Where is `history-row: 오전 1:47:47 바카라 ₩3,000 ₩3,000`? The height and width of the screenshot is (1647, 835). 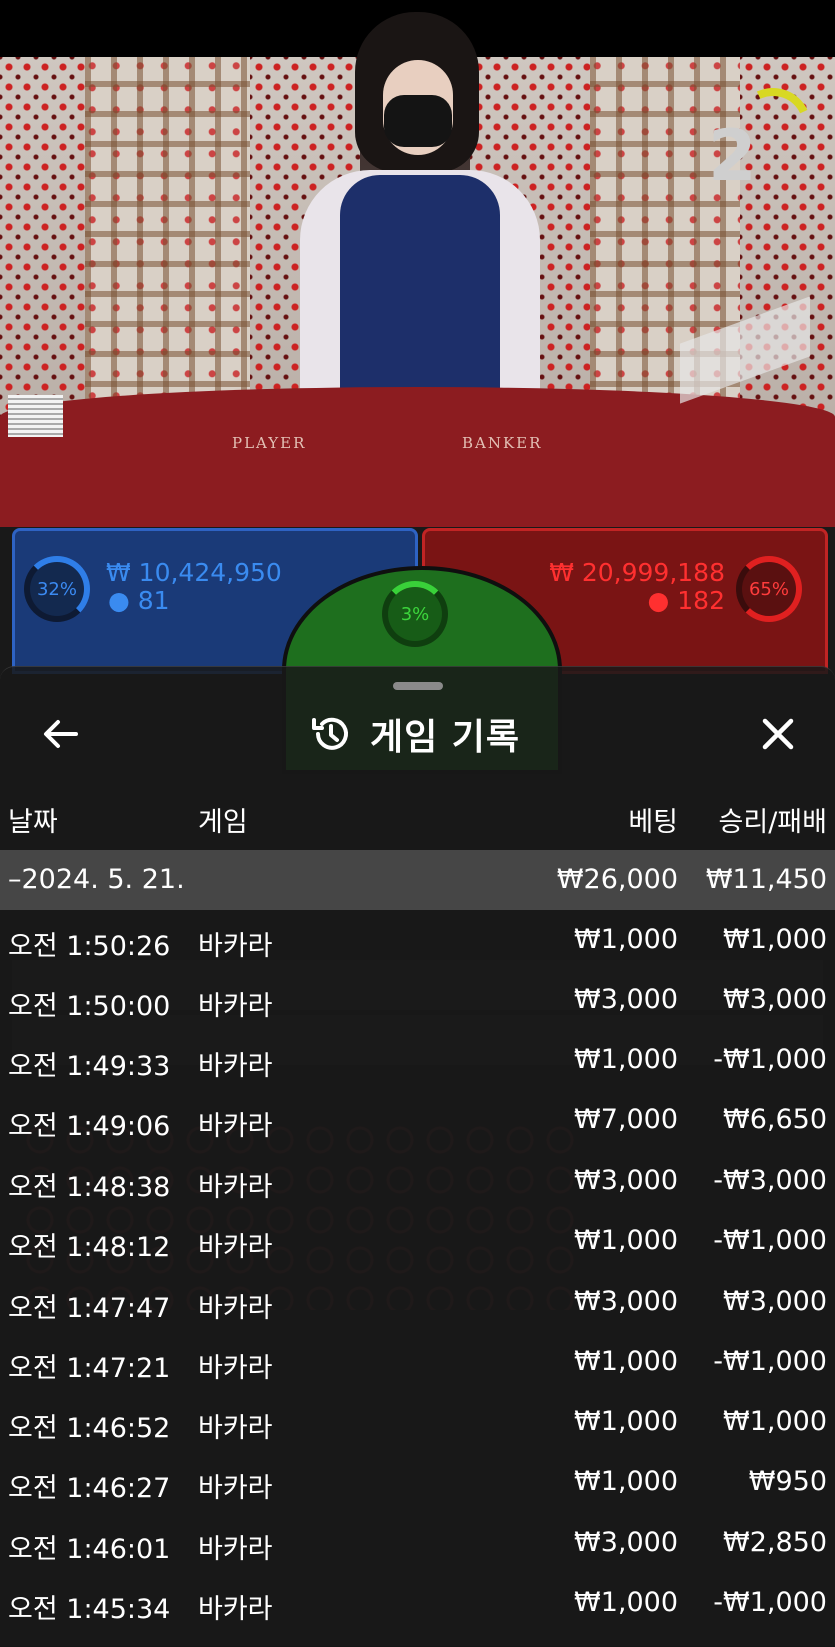
history-row: 오전 1:47:47 바카라 ₩3,000 ₩3,000 is located at coordinates (417, 1302).